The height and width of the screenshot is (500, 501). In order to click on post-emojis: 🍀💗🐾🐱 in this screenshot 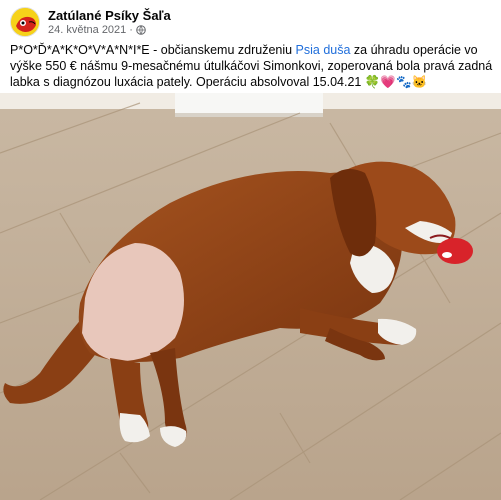, I will do `click(396, 82)`.